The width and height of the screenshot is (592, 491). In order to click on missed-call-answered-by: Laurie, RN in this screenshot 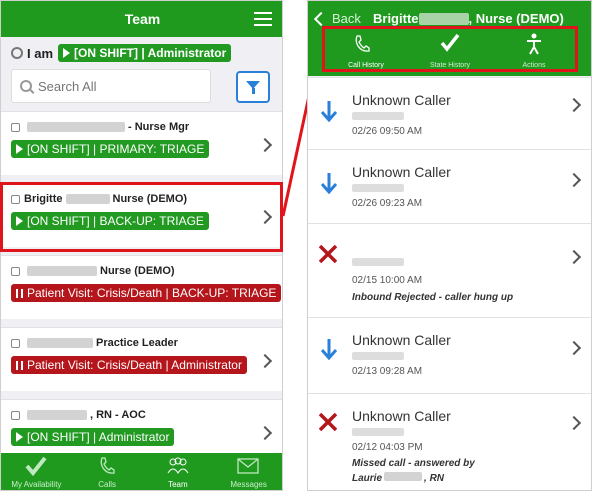, I will do `click(398, 478)`.